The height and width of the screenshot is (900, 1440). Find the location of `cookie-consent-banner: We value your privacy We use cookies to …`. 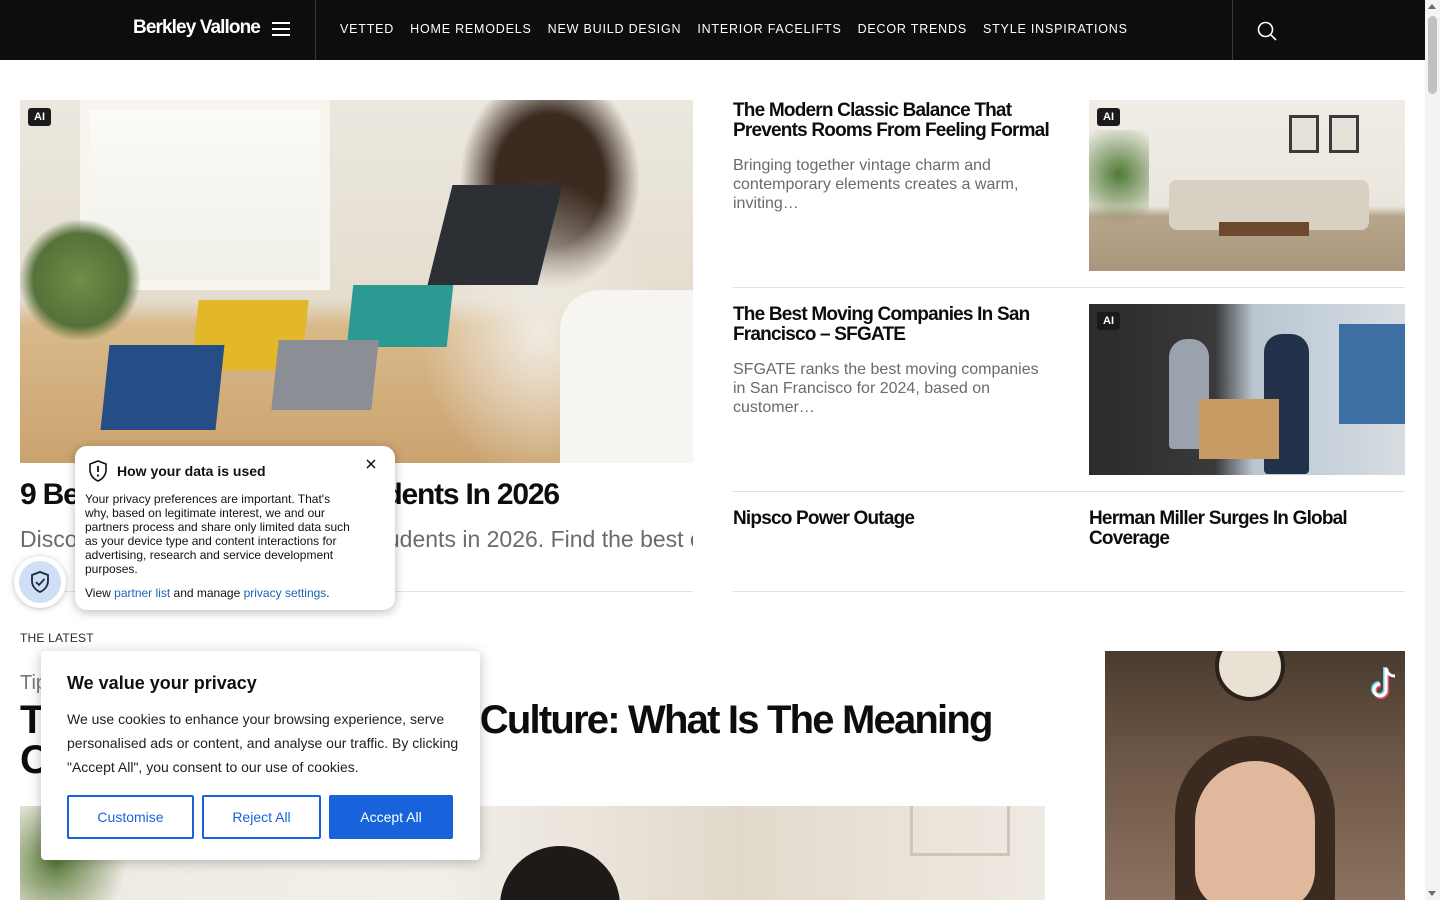

cookie-consent-banner: We value your privacy We use cookies to … is located at coordinates (260, 755).